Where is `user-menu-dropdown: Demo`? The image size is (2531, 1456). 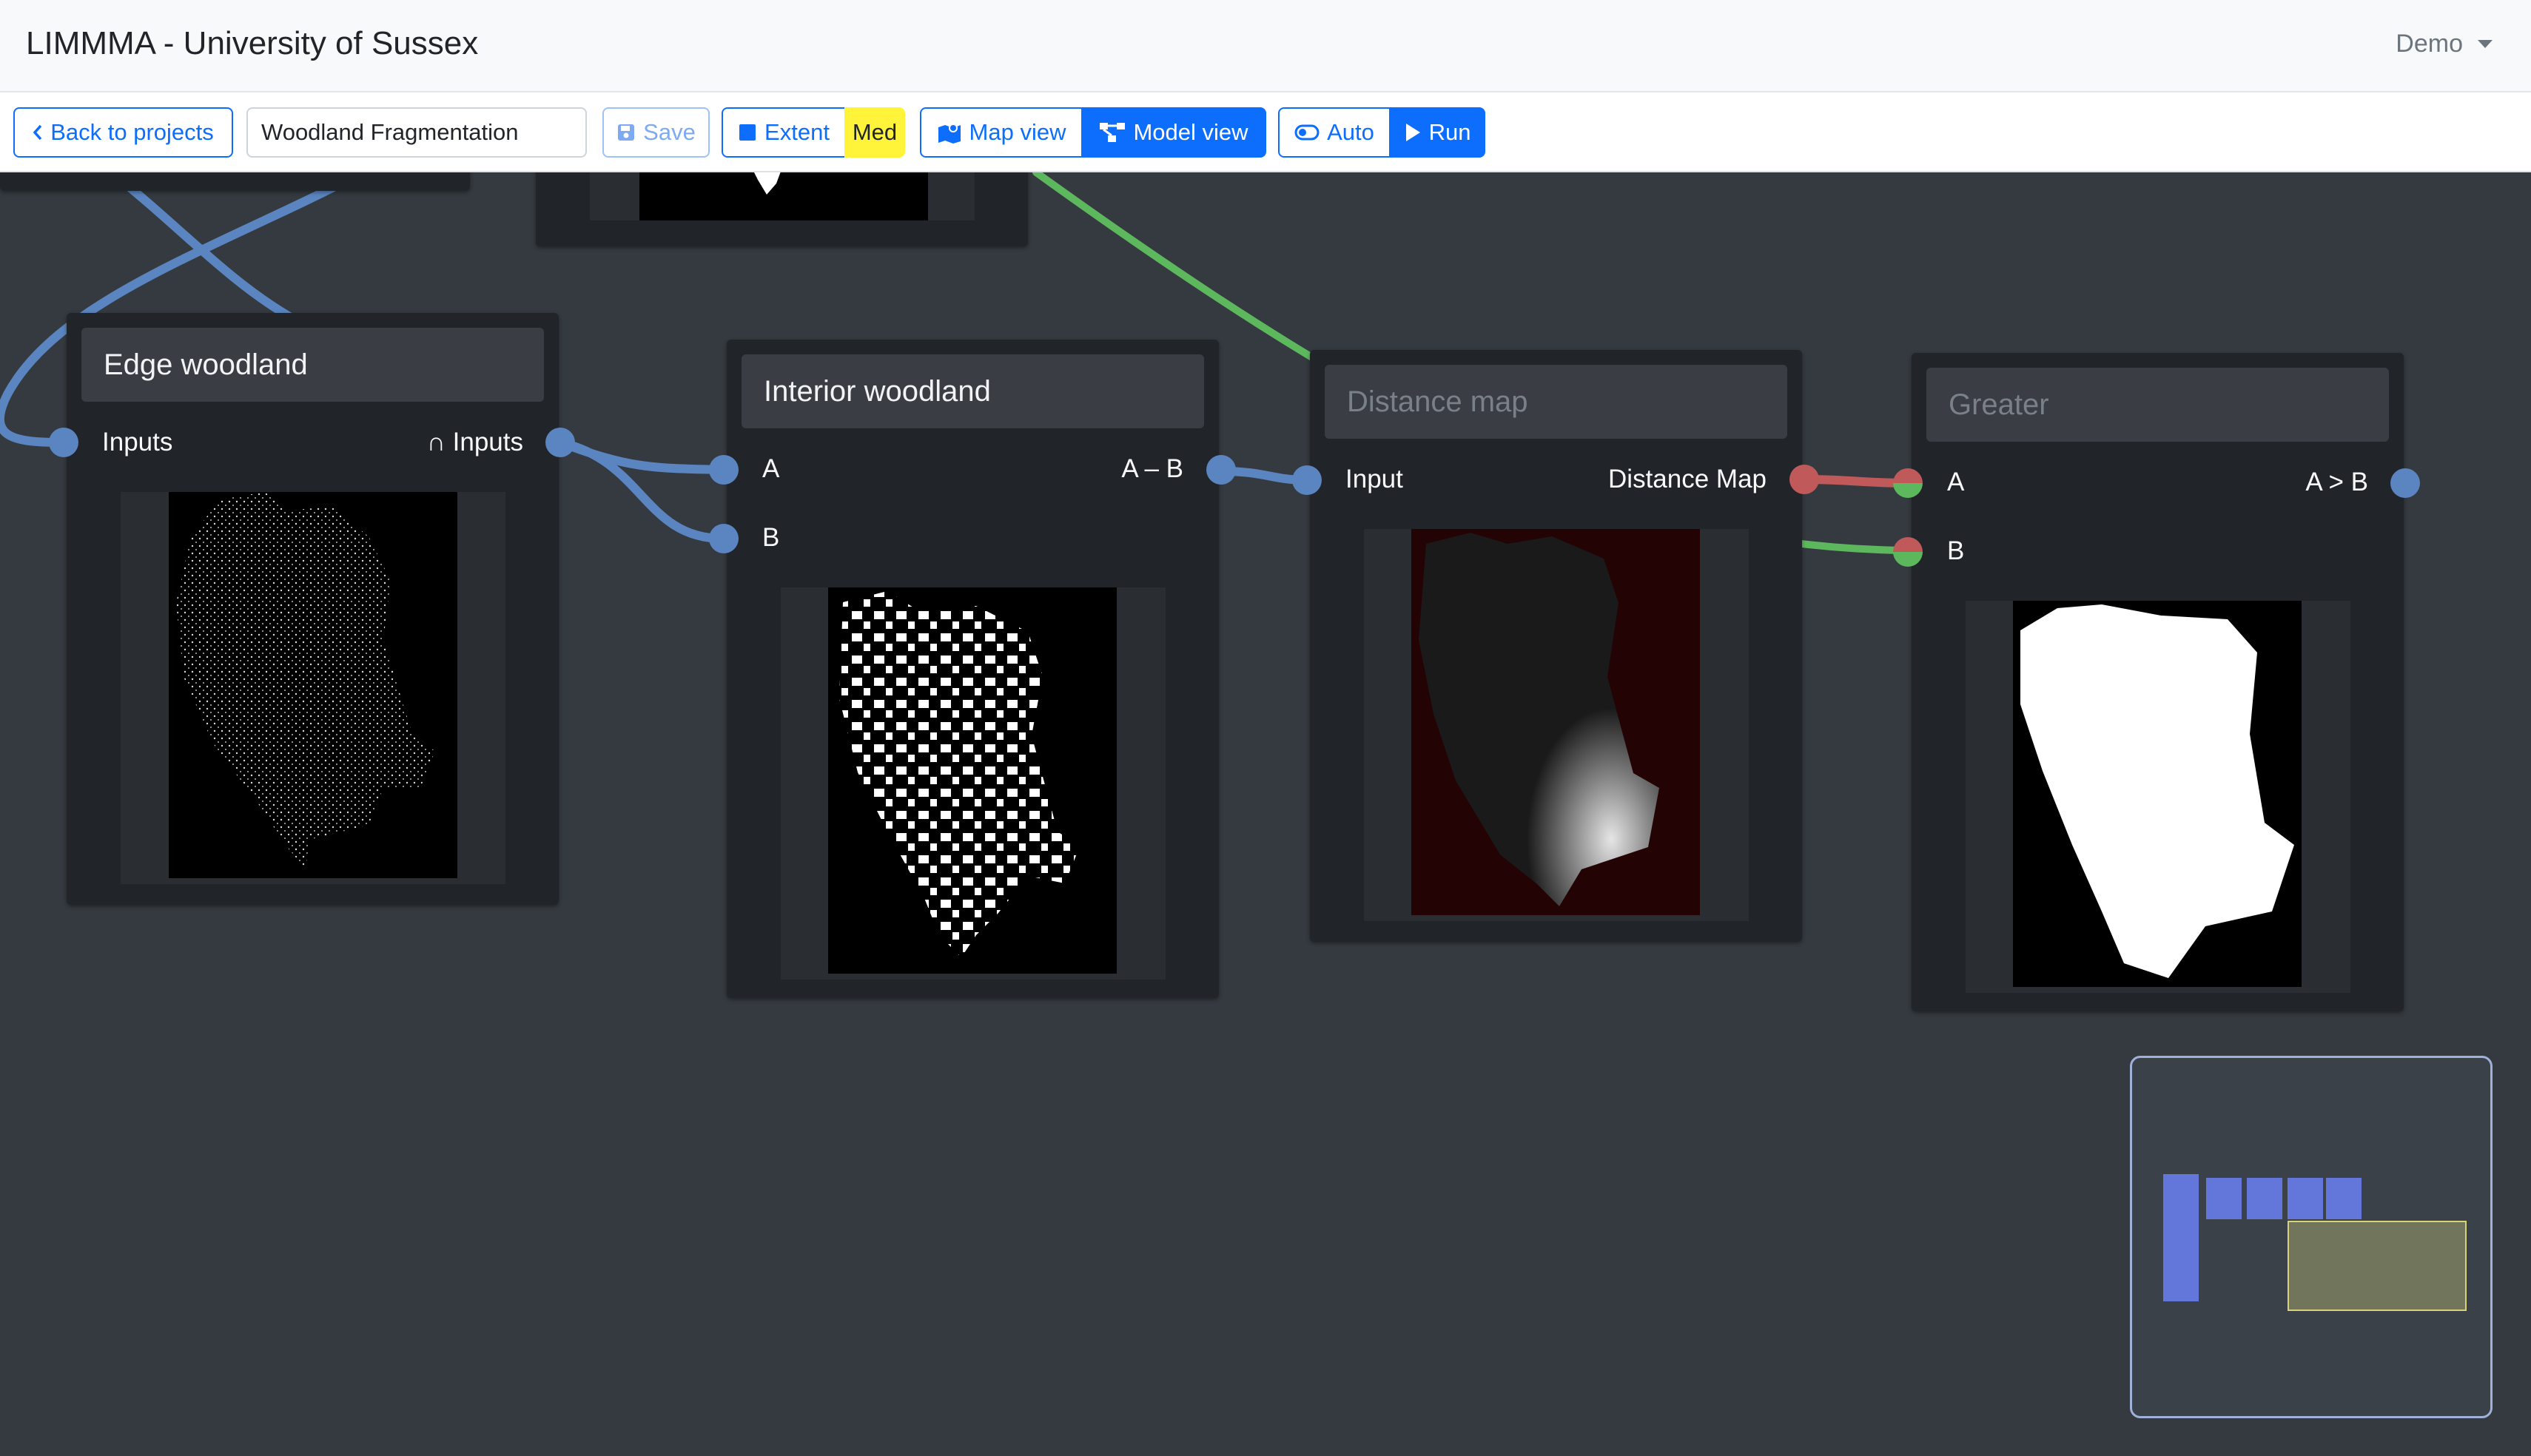
user-menu-dropdown: Demo is located at coordinates (2444, 44).